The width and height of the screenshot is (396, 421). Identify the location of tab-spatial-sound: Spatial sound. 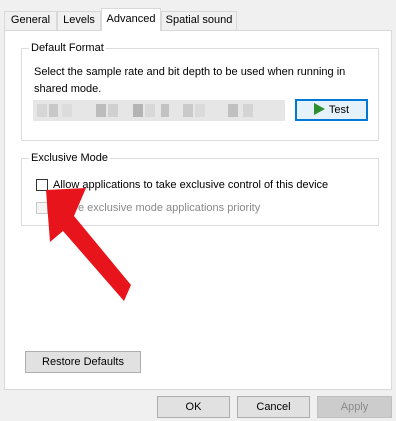
(199, 20).